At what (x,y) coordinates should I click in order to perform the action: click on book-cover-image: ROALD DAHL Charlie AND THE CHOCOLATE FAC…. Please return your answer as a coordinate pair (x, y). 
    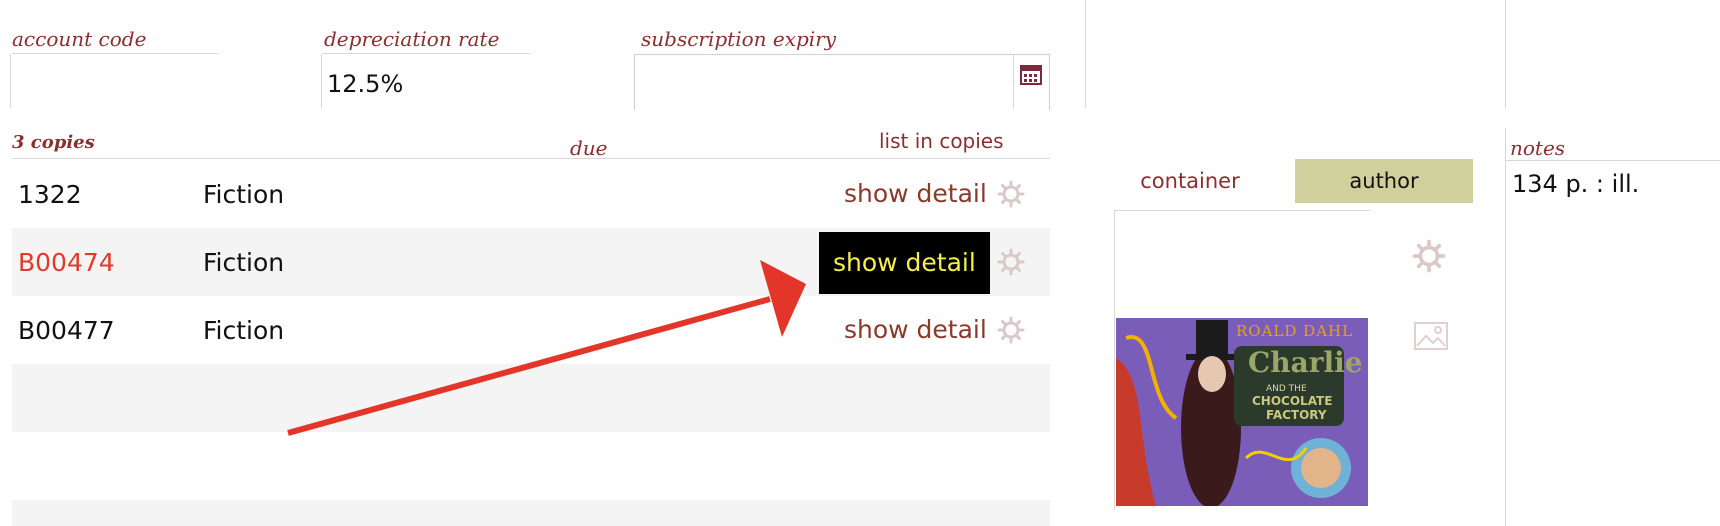
    Looking at the image, I should click on (1242, 412).